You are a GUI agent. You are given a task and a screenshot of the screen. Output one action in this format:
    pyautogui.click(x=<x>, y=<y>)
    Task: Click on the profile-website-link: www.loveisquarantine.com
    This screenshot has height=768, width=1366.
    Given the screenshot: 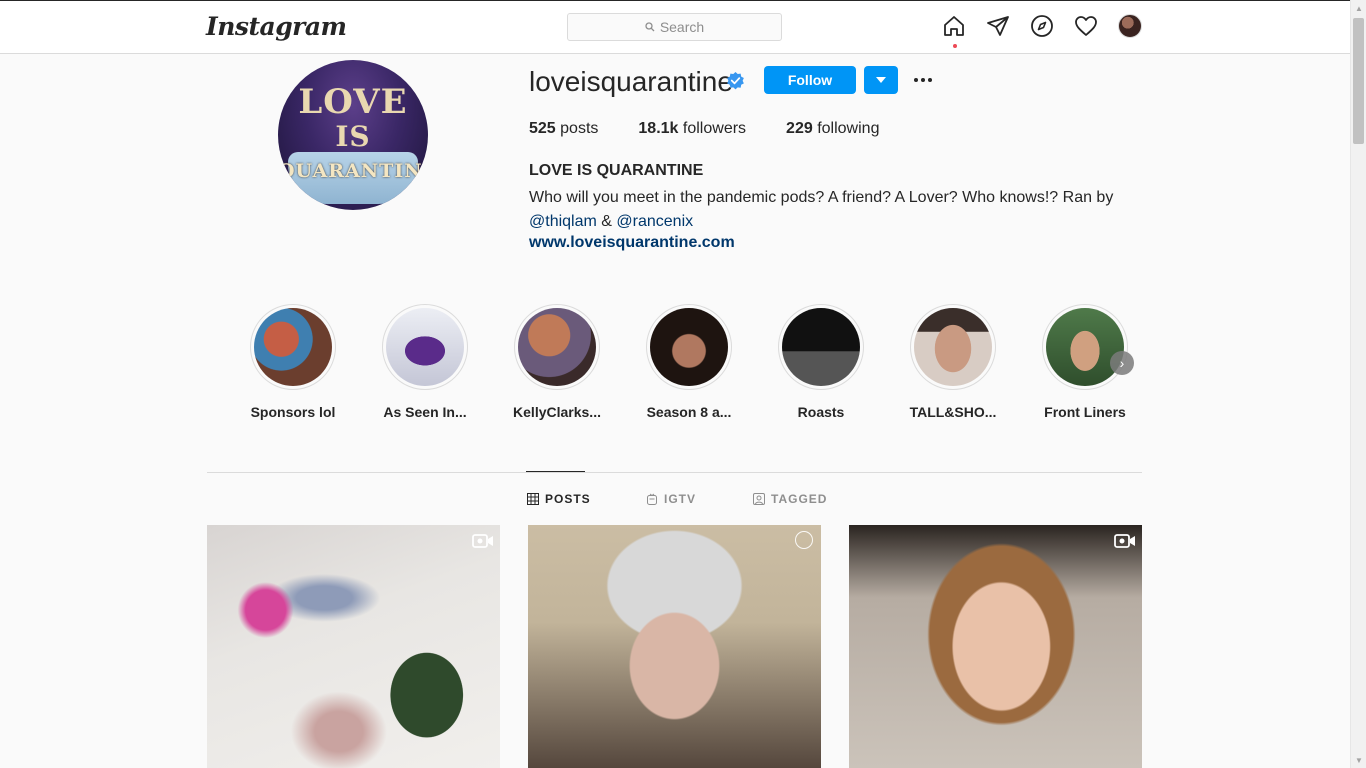 What is the action you would take?
    pyautogui.click(x=632, y=243)
    